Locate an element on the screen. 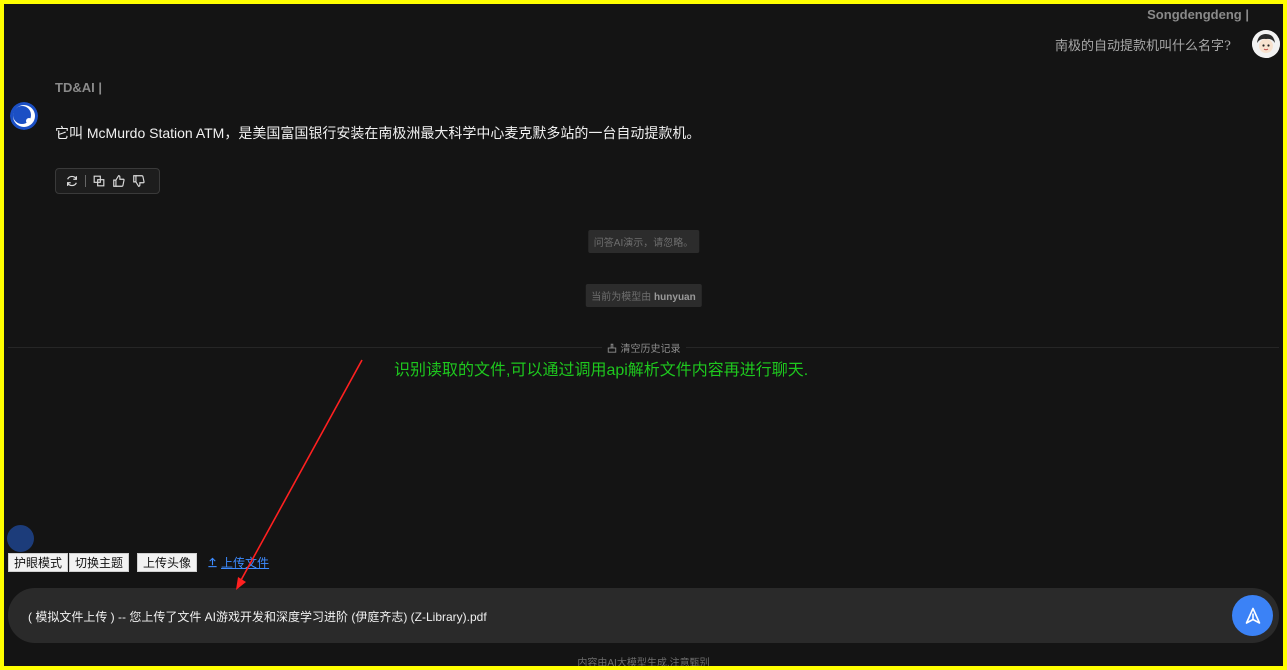 Image resolution: width=1287 pixels, height=670 pixels. model-notice: 当前为模型由 hunyuan is located at coordinates (643, 295).